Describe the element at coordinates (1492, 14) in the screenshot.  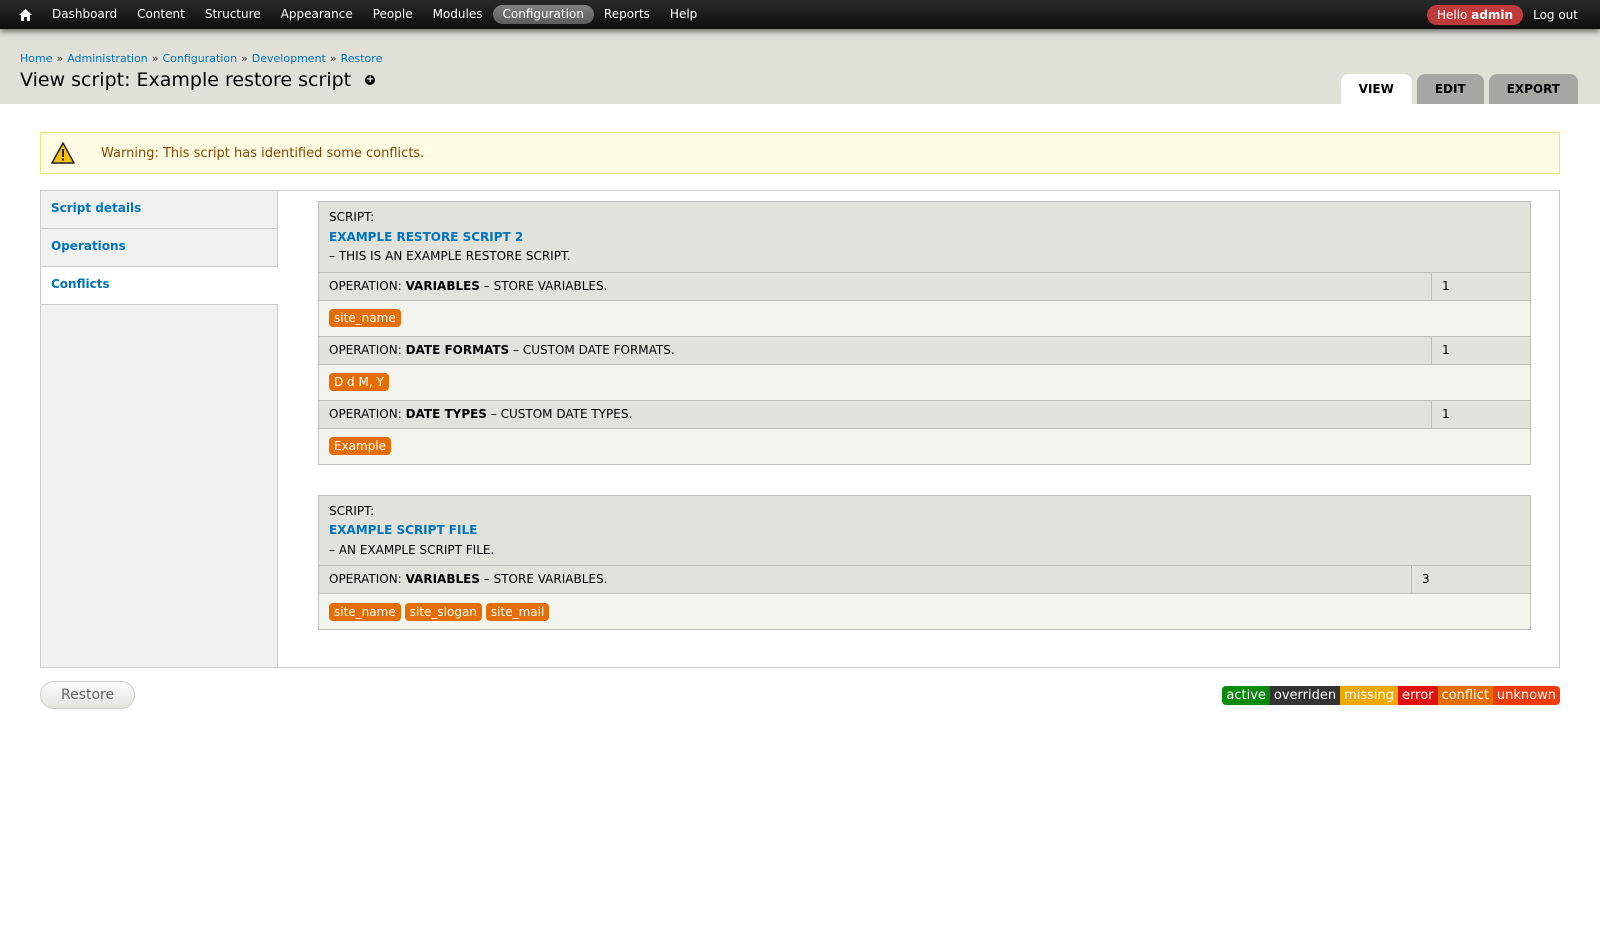
I see `user-name: admin` at that location.